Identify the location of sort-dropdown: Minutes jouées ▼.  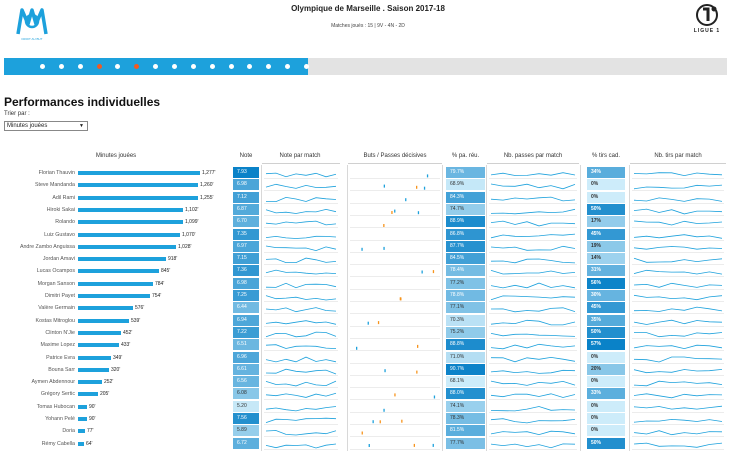
(46, 126).